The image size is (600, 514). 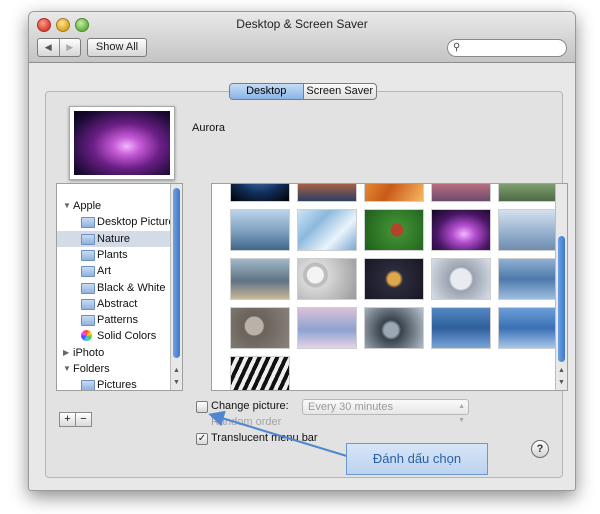 What do you see at coordinates (302, 24) in the screenshot?
I see `window-title: Desktop & Screen Saver` at bounding box center [302, 24].